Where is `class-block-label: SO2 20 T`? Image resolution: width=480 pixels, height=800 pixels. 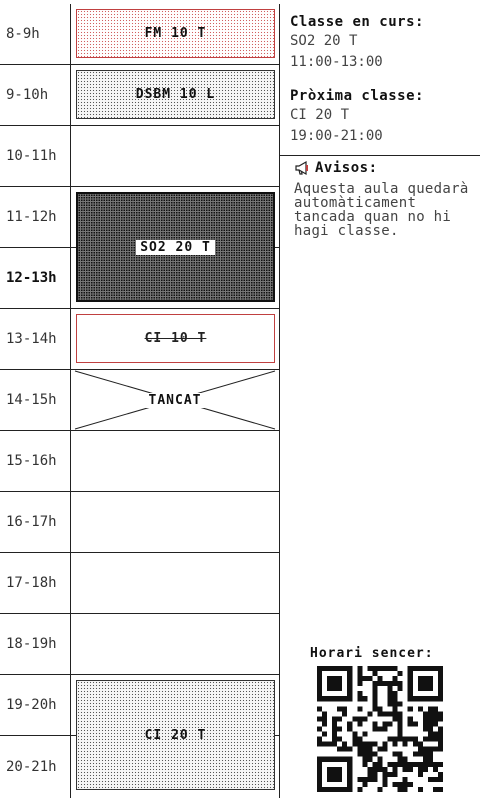
class-block-label: SO2 20 T is located at coordinates (175, 247).